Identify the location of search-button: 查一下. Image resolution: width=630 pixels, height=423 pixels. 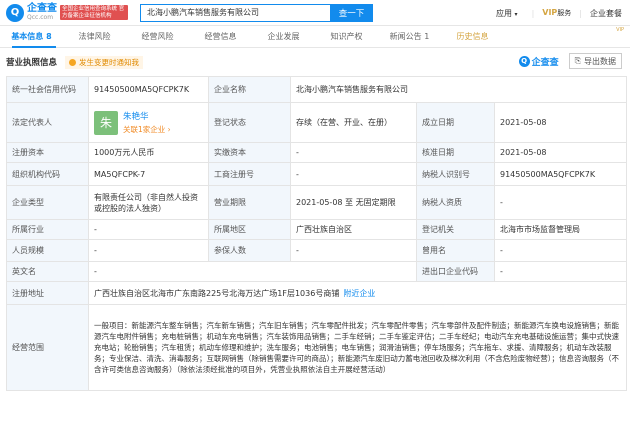
(351, 12).